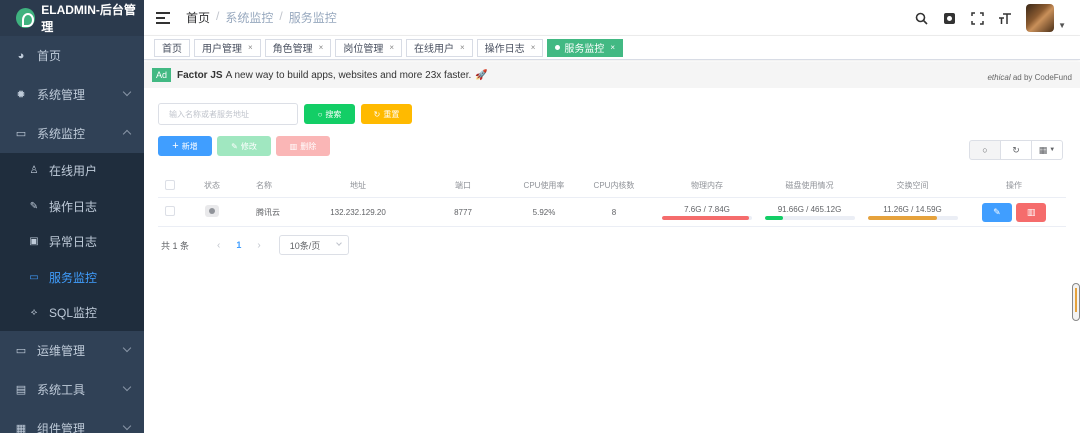 This screenshot has width=1080, height=433. What do you see at coordinates (170, 211) in the screenshot?
I see `row-checkbox` at bounding box center [170, 211].